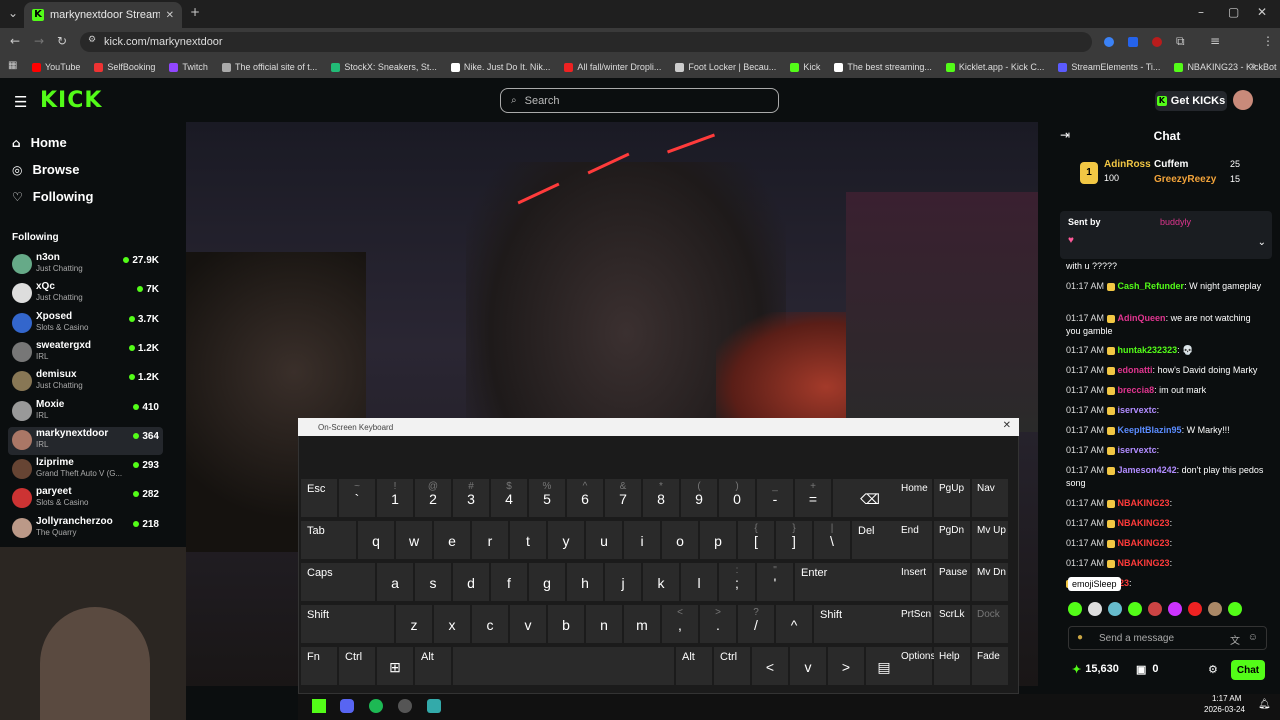 The image size is (1280, 720). Describe the element at coordinates (1175, 222) in the screenshot. I see `pinned-user: buddyly` at that location.